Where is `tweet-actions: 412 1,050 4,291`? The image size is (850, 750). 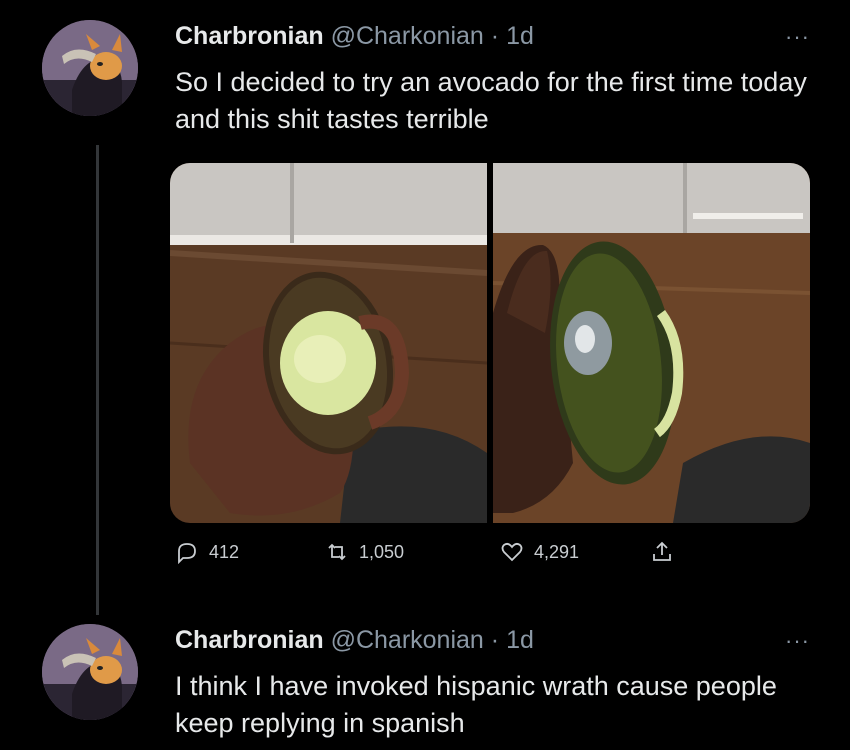
tweet-actions: 412 1,050 4,291 is located at coordinates (424, 552).